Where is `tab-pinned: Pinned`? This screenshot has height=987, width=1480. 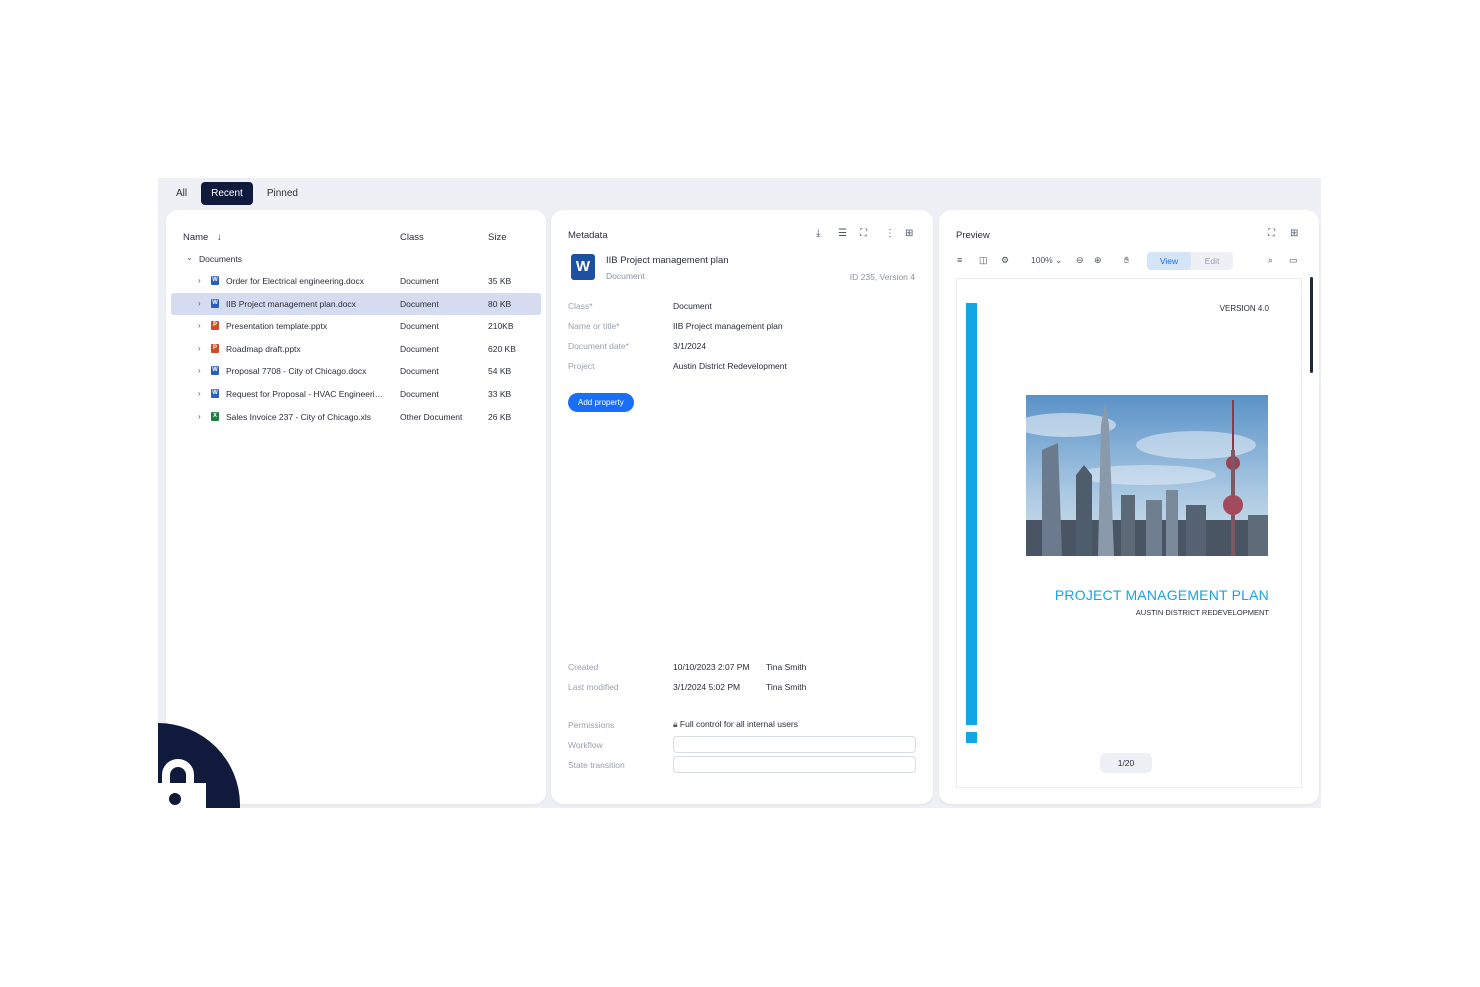
tab-pinned: Pinned is located at coordinates (282, 193).